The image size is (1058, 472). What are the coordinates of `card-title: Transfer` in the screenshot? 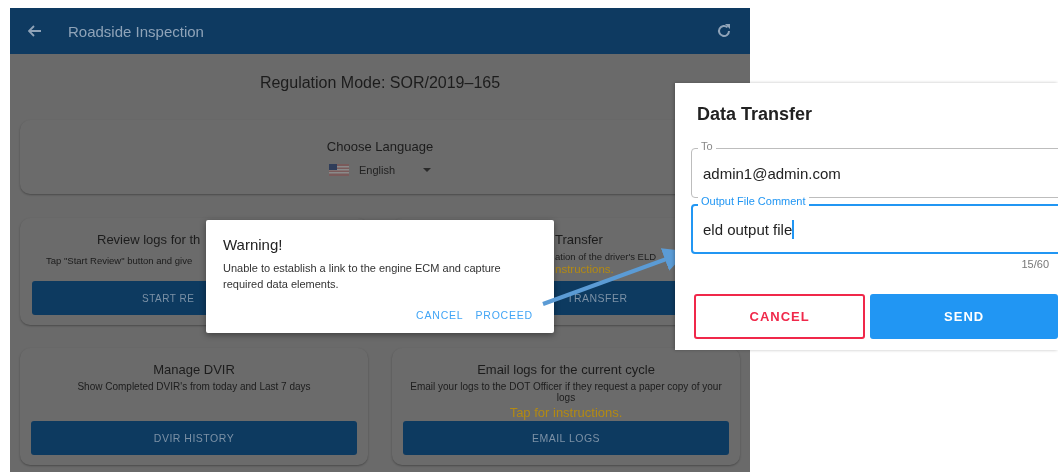 It's located at (579, 239).